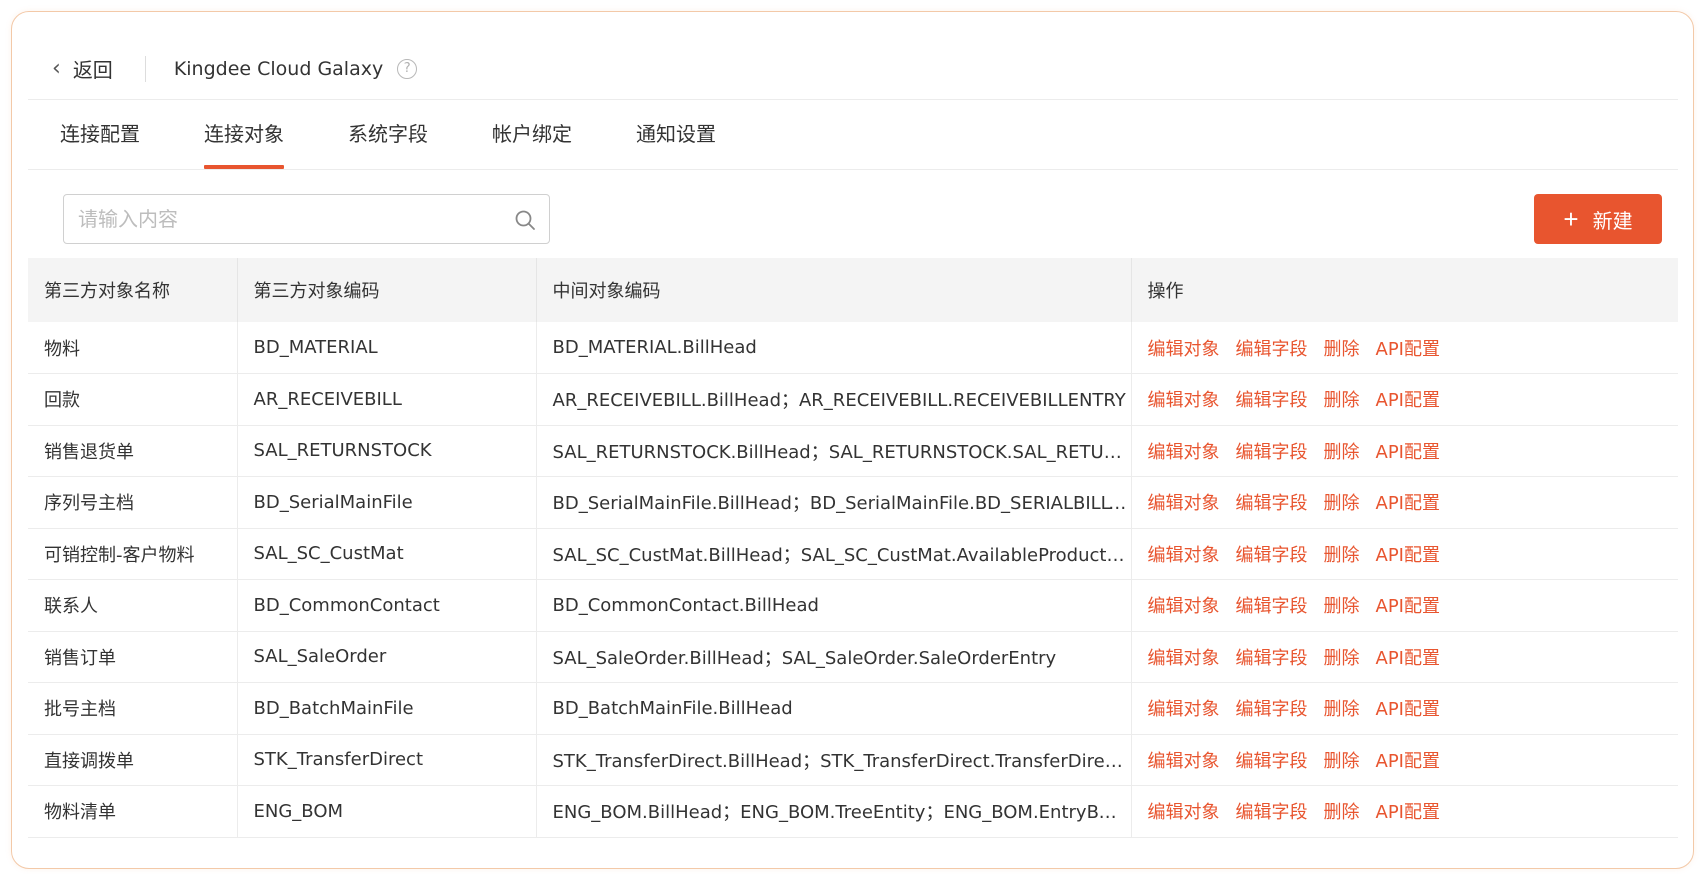 Image resolution: width=1705 pixels, height=874 pixels. Describe the element at coordinates (133, 348) in the screenshot. I see `cell-third-party-name: 物料` at that location.